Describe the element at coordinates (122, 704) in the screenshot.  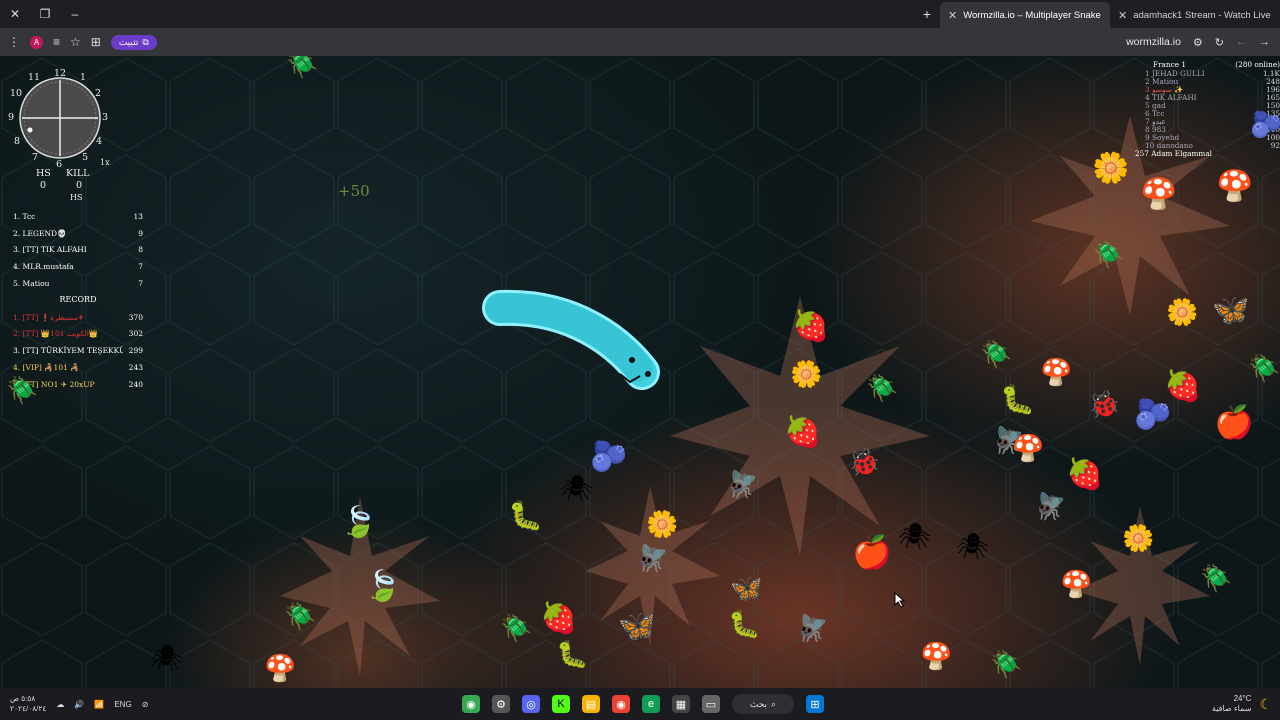
I see `language-indicator: ENG` at that location.